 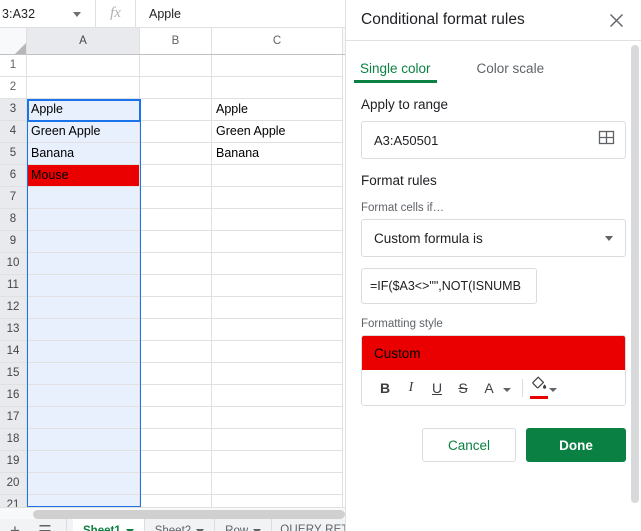 I want to click on cell-B16, so click(x=176, y=396).